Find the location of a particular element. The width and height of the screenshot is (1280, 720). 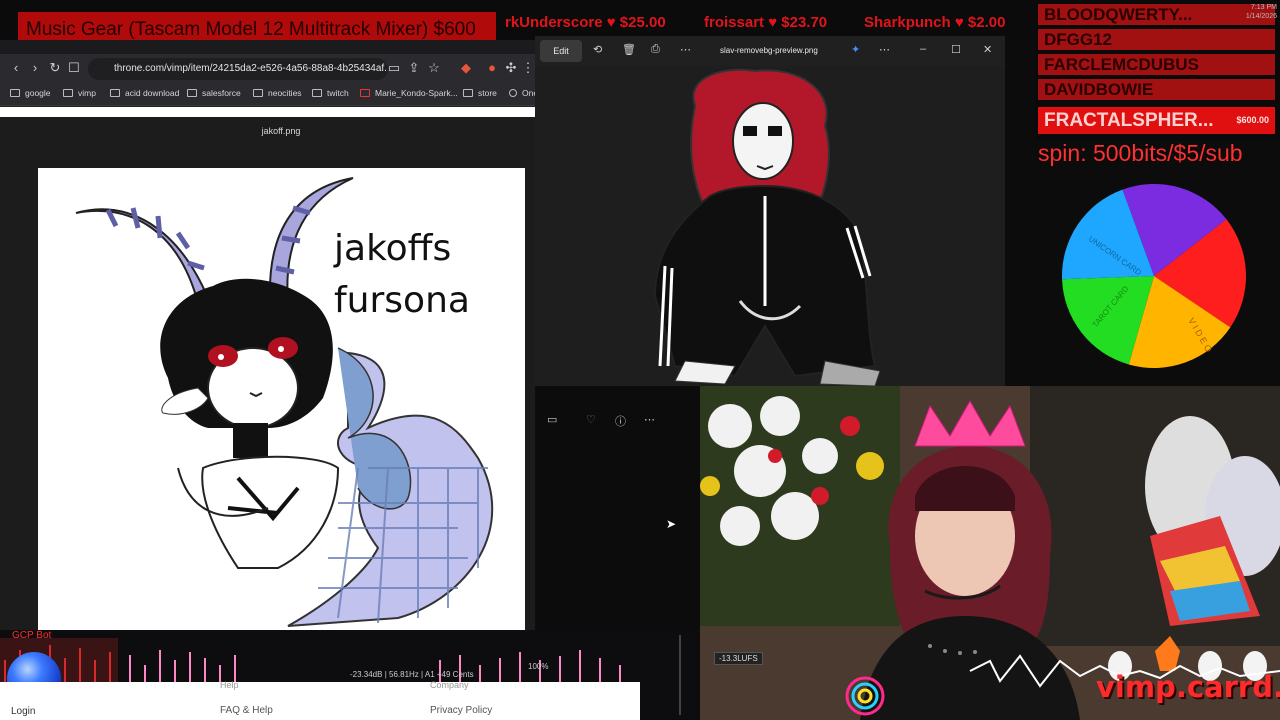

zoom-level: 100% is located at coordinates (538, 666).